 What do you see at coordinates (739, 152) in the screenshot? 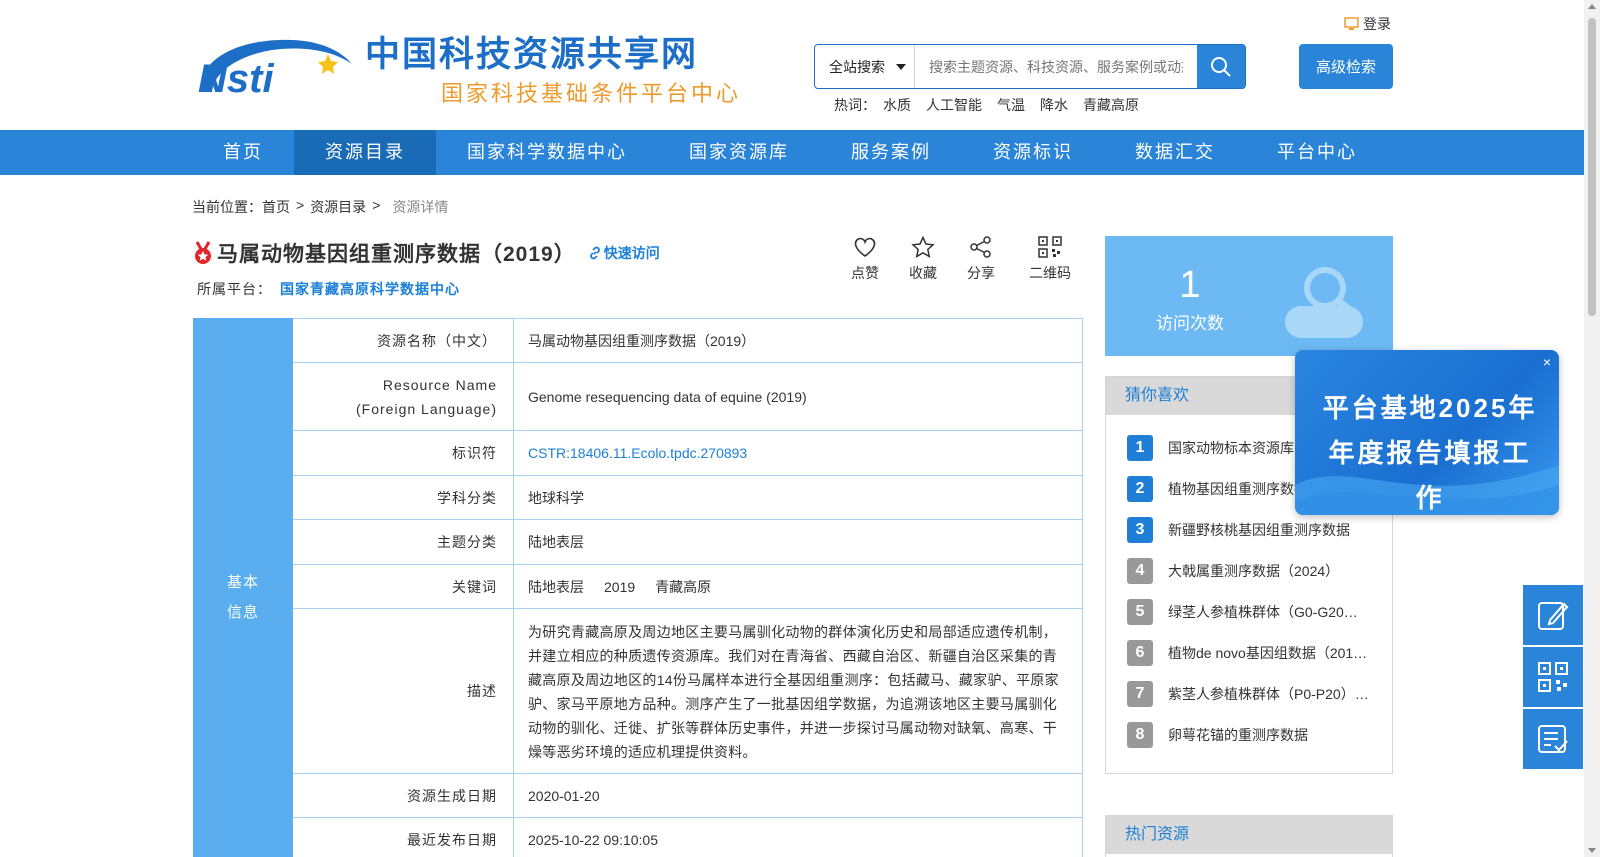
I see `nav-item-resource-library: 国家资源库` at bounding box center [739, 152].